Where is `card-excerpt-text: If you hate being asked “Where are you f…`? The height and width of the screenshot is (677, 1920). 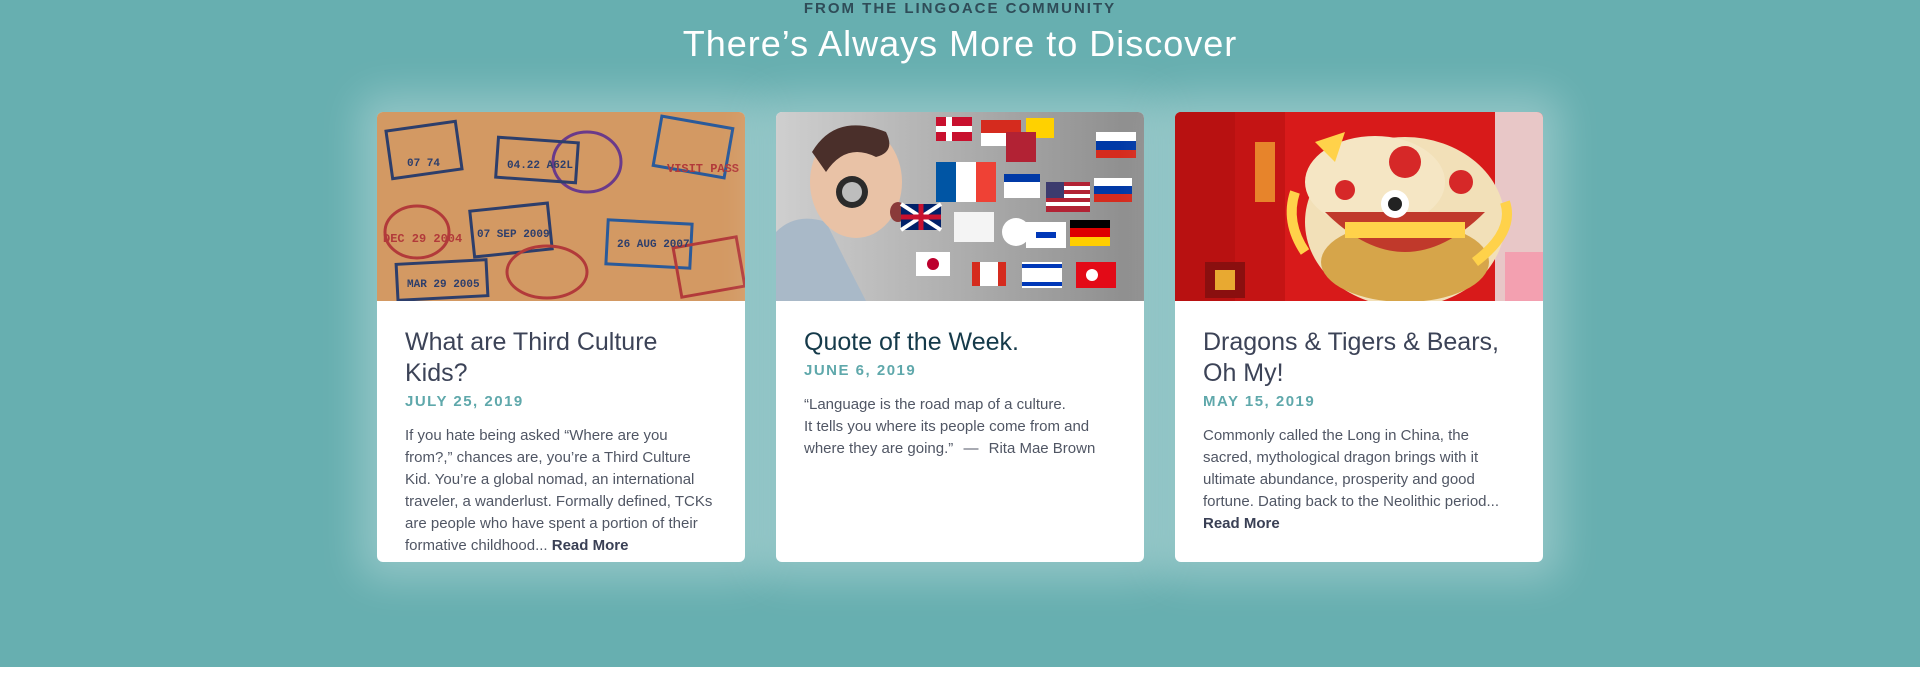 card-excerpt-text: If you hate being asked “Where are you f… is located at coordinates (559, 490).